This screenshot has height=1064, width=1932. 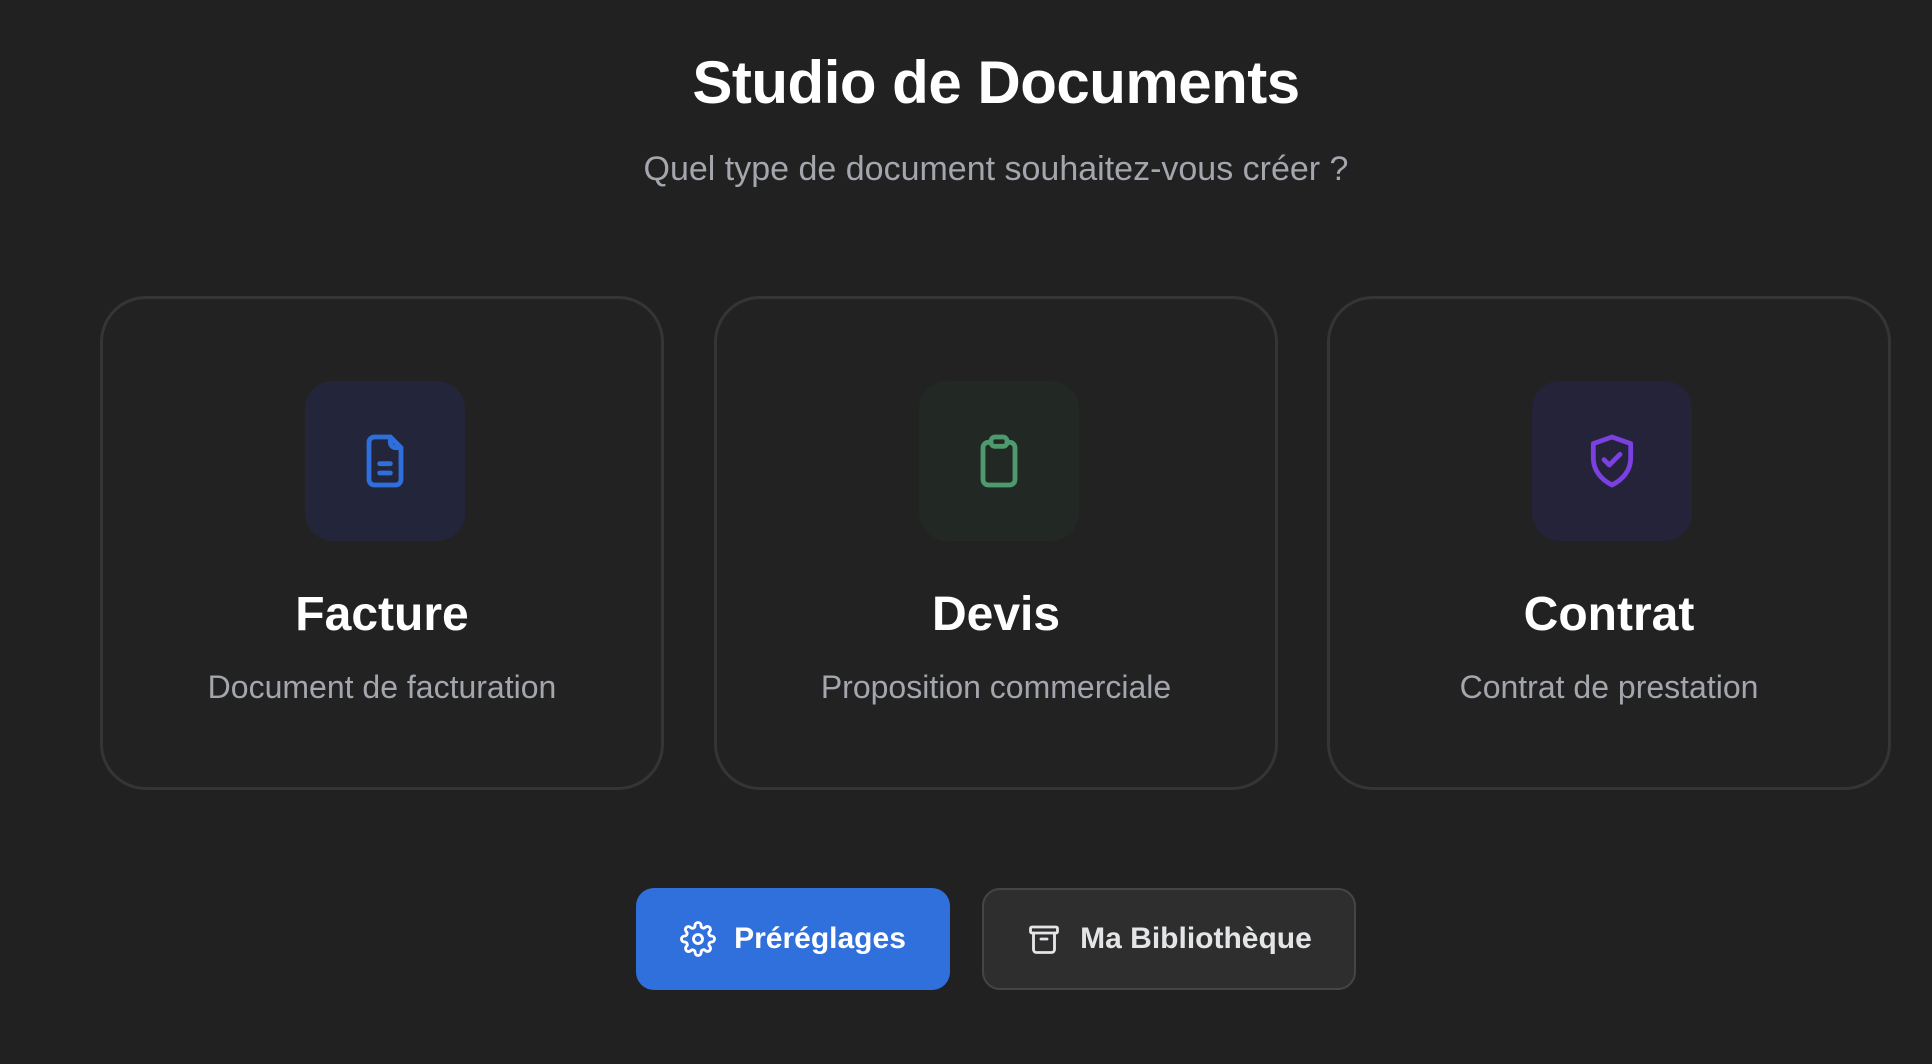 I want to click on card-title: Devis, so click(x=996, y=614).